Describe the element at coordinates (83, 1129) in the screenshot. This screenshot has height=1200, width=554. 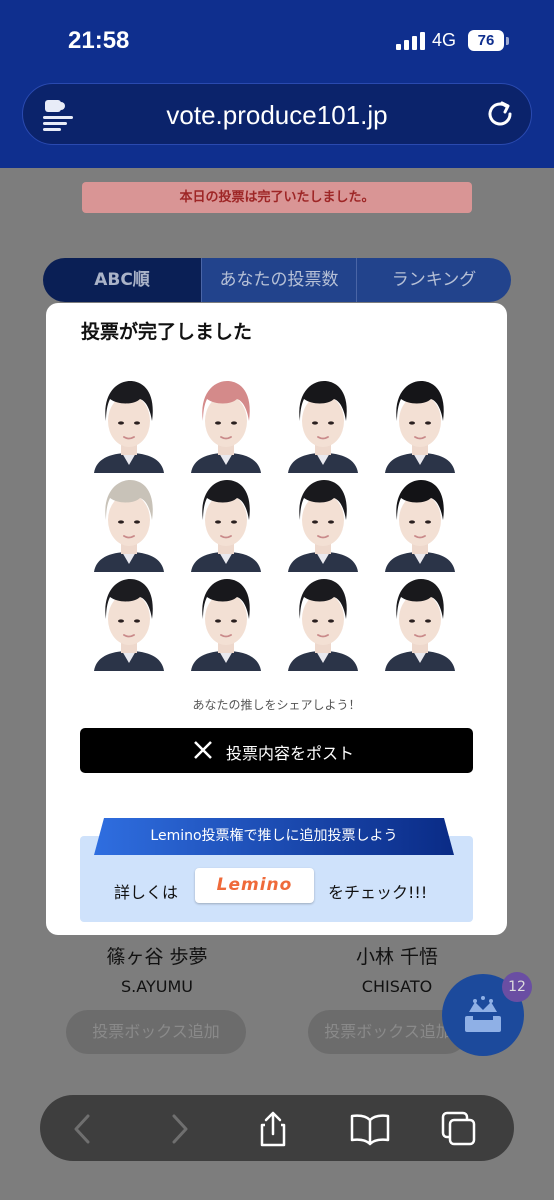
I see `back-icon` at that location.